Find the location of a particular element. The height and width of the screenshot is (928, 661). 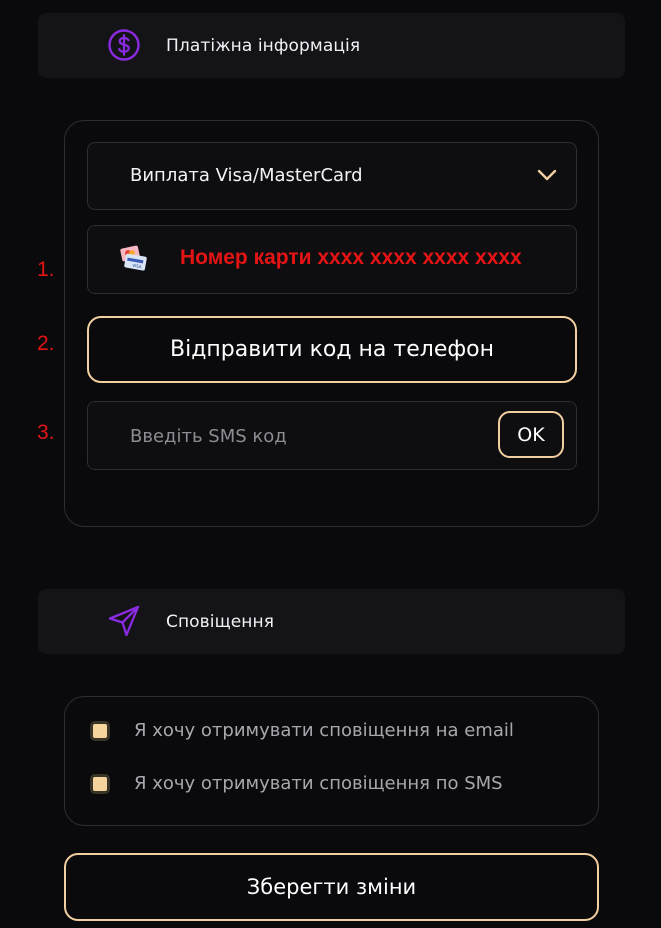

send-icon is located at coordinates (124, 621).